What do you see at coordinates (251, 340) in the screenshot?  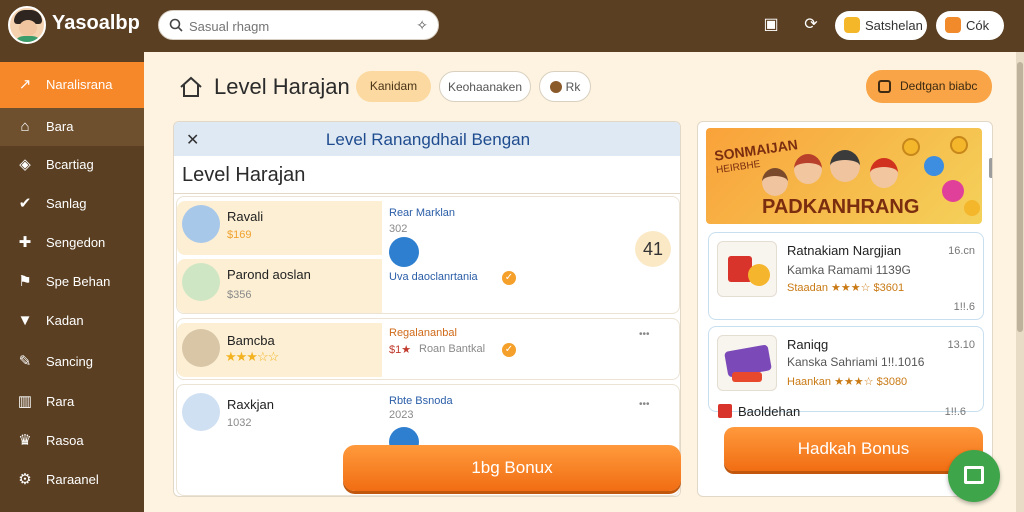 I see `list-item-title: Bamcba` at bounding box center [251, 340].